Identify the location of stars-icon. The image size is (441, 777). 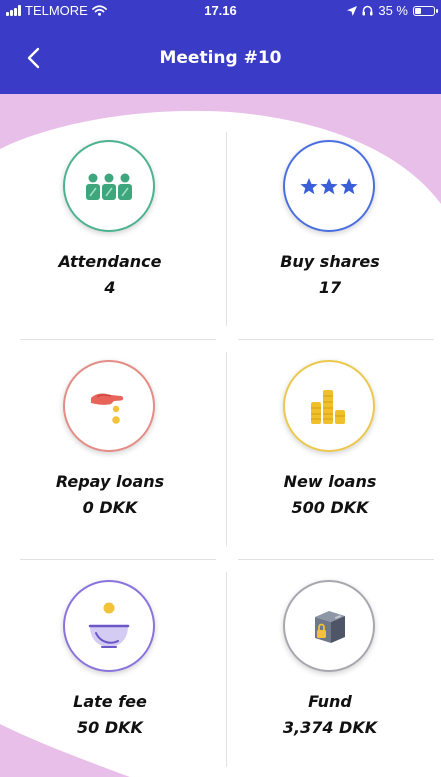
(329, 186).